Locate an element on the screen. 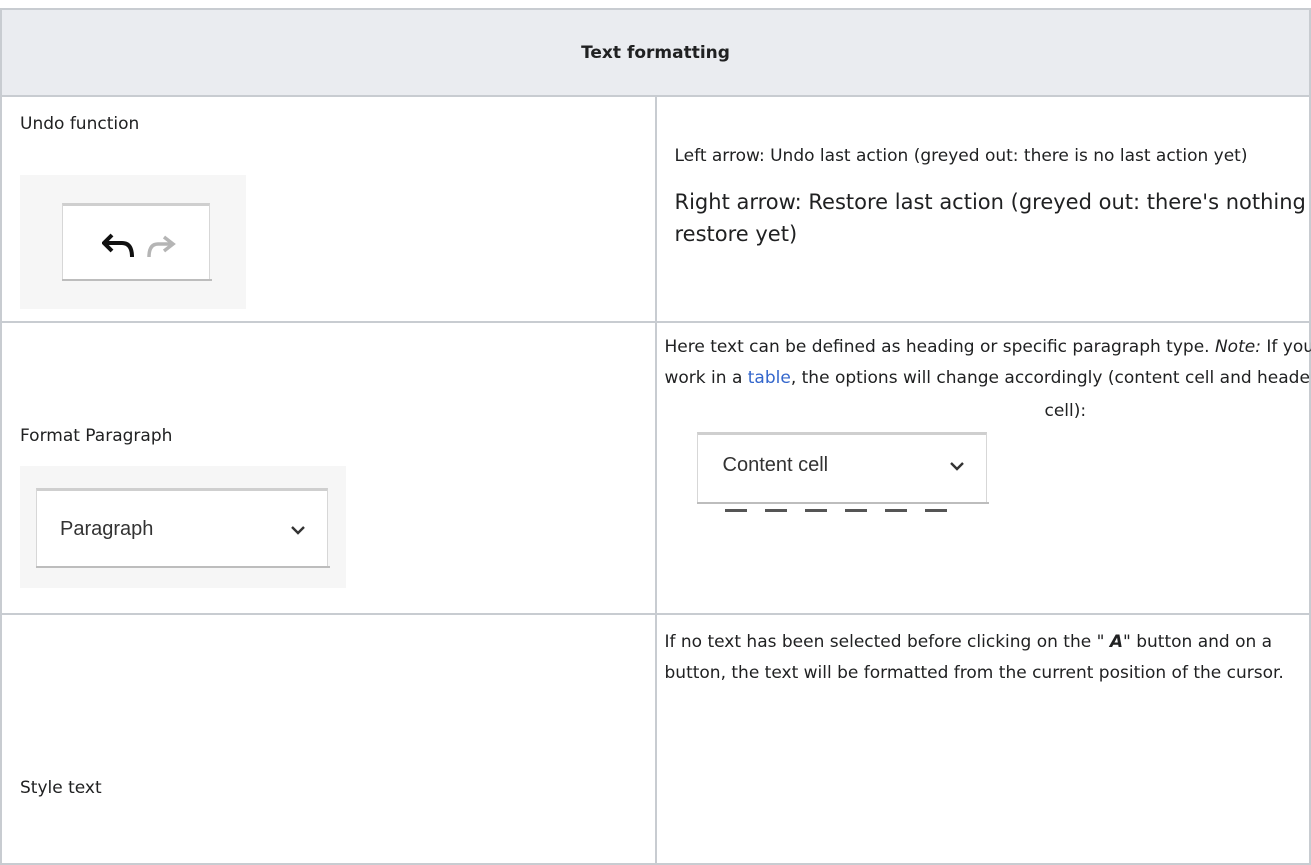 Image resolution: width=1311 pixels, height=865 pixels. clipped-toolbar-icons is located at coordinates (843, 510).